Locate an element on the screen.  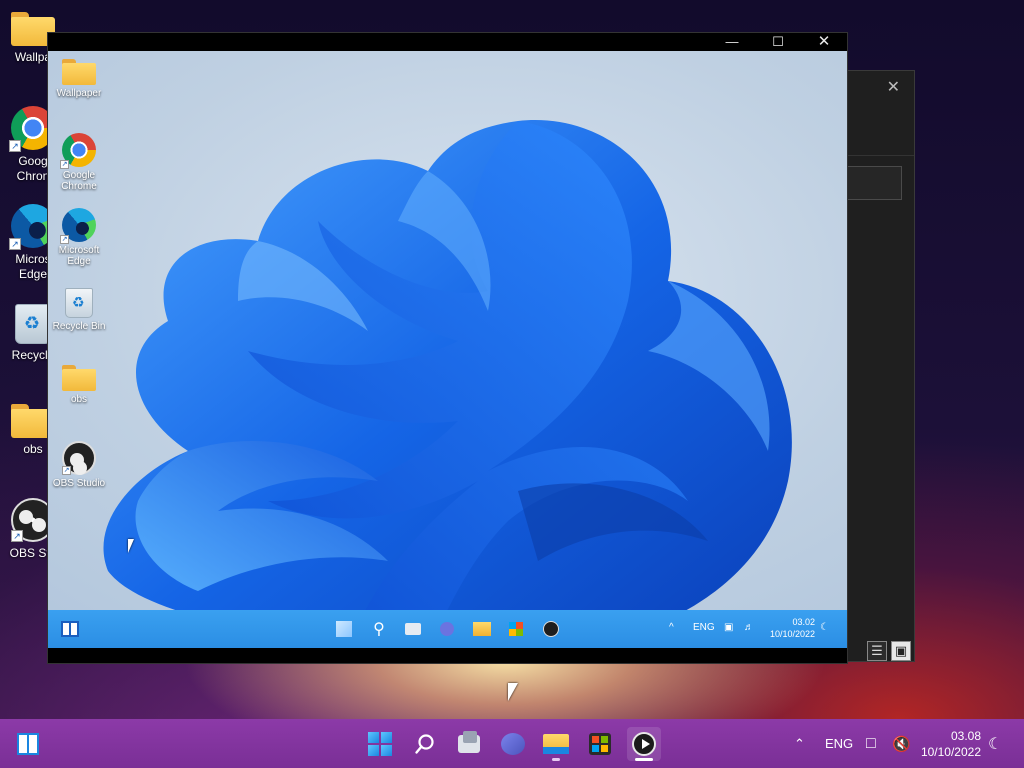
vm-status-bar is located at coordinates (447, 655).